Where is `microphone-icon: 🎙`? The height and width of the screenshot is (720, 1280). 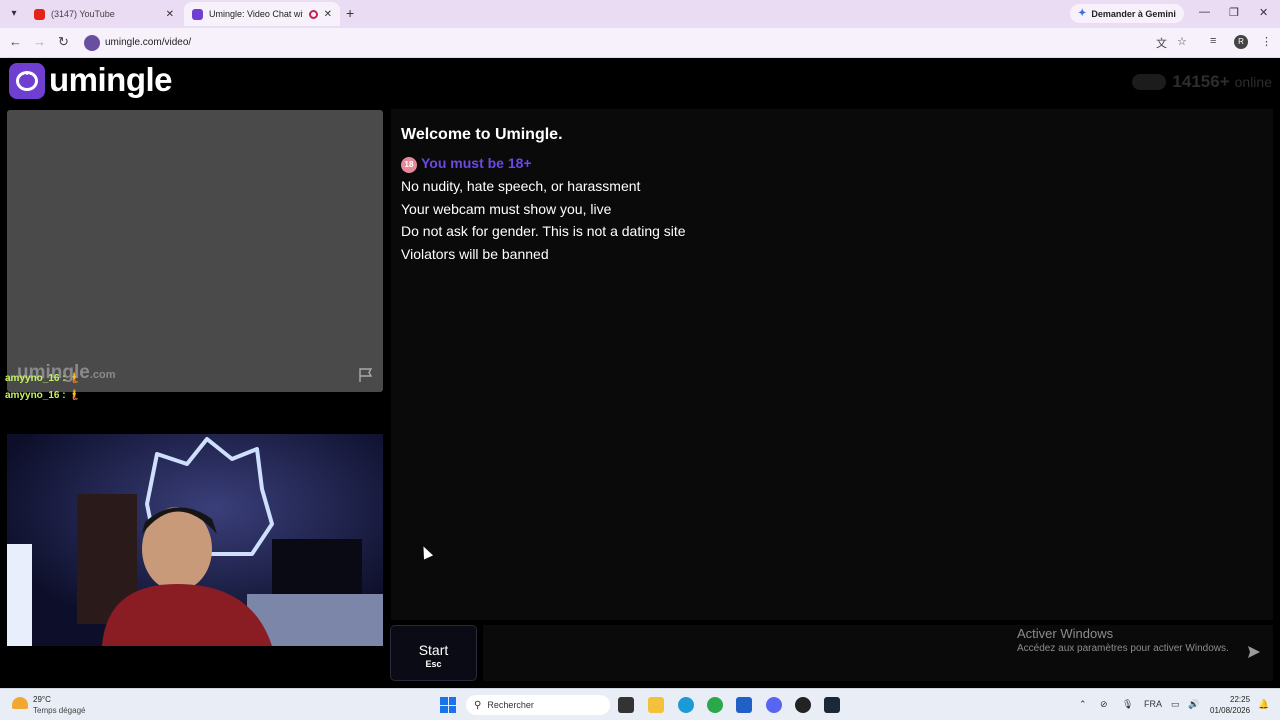 microphone-icon: 🎙 is located at coordinates (1127, 704).